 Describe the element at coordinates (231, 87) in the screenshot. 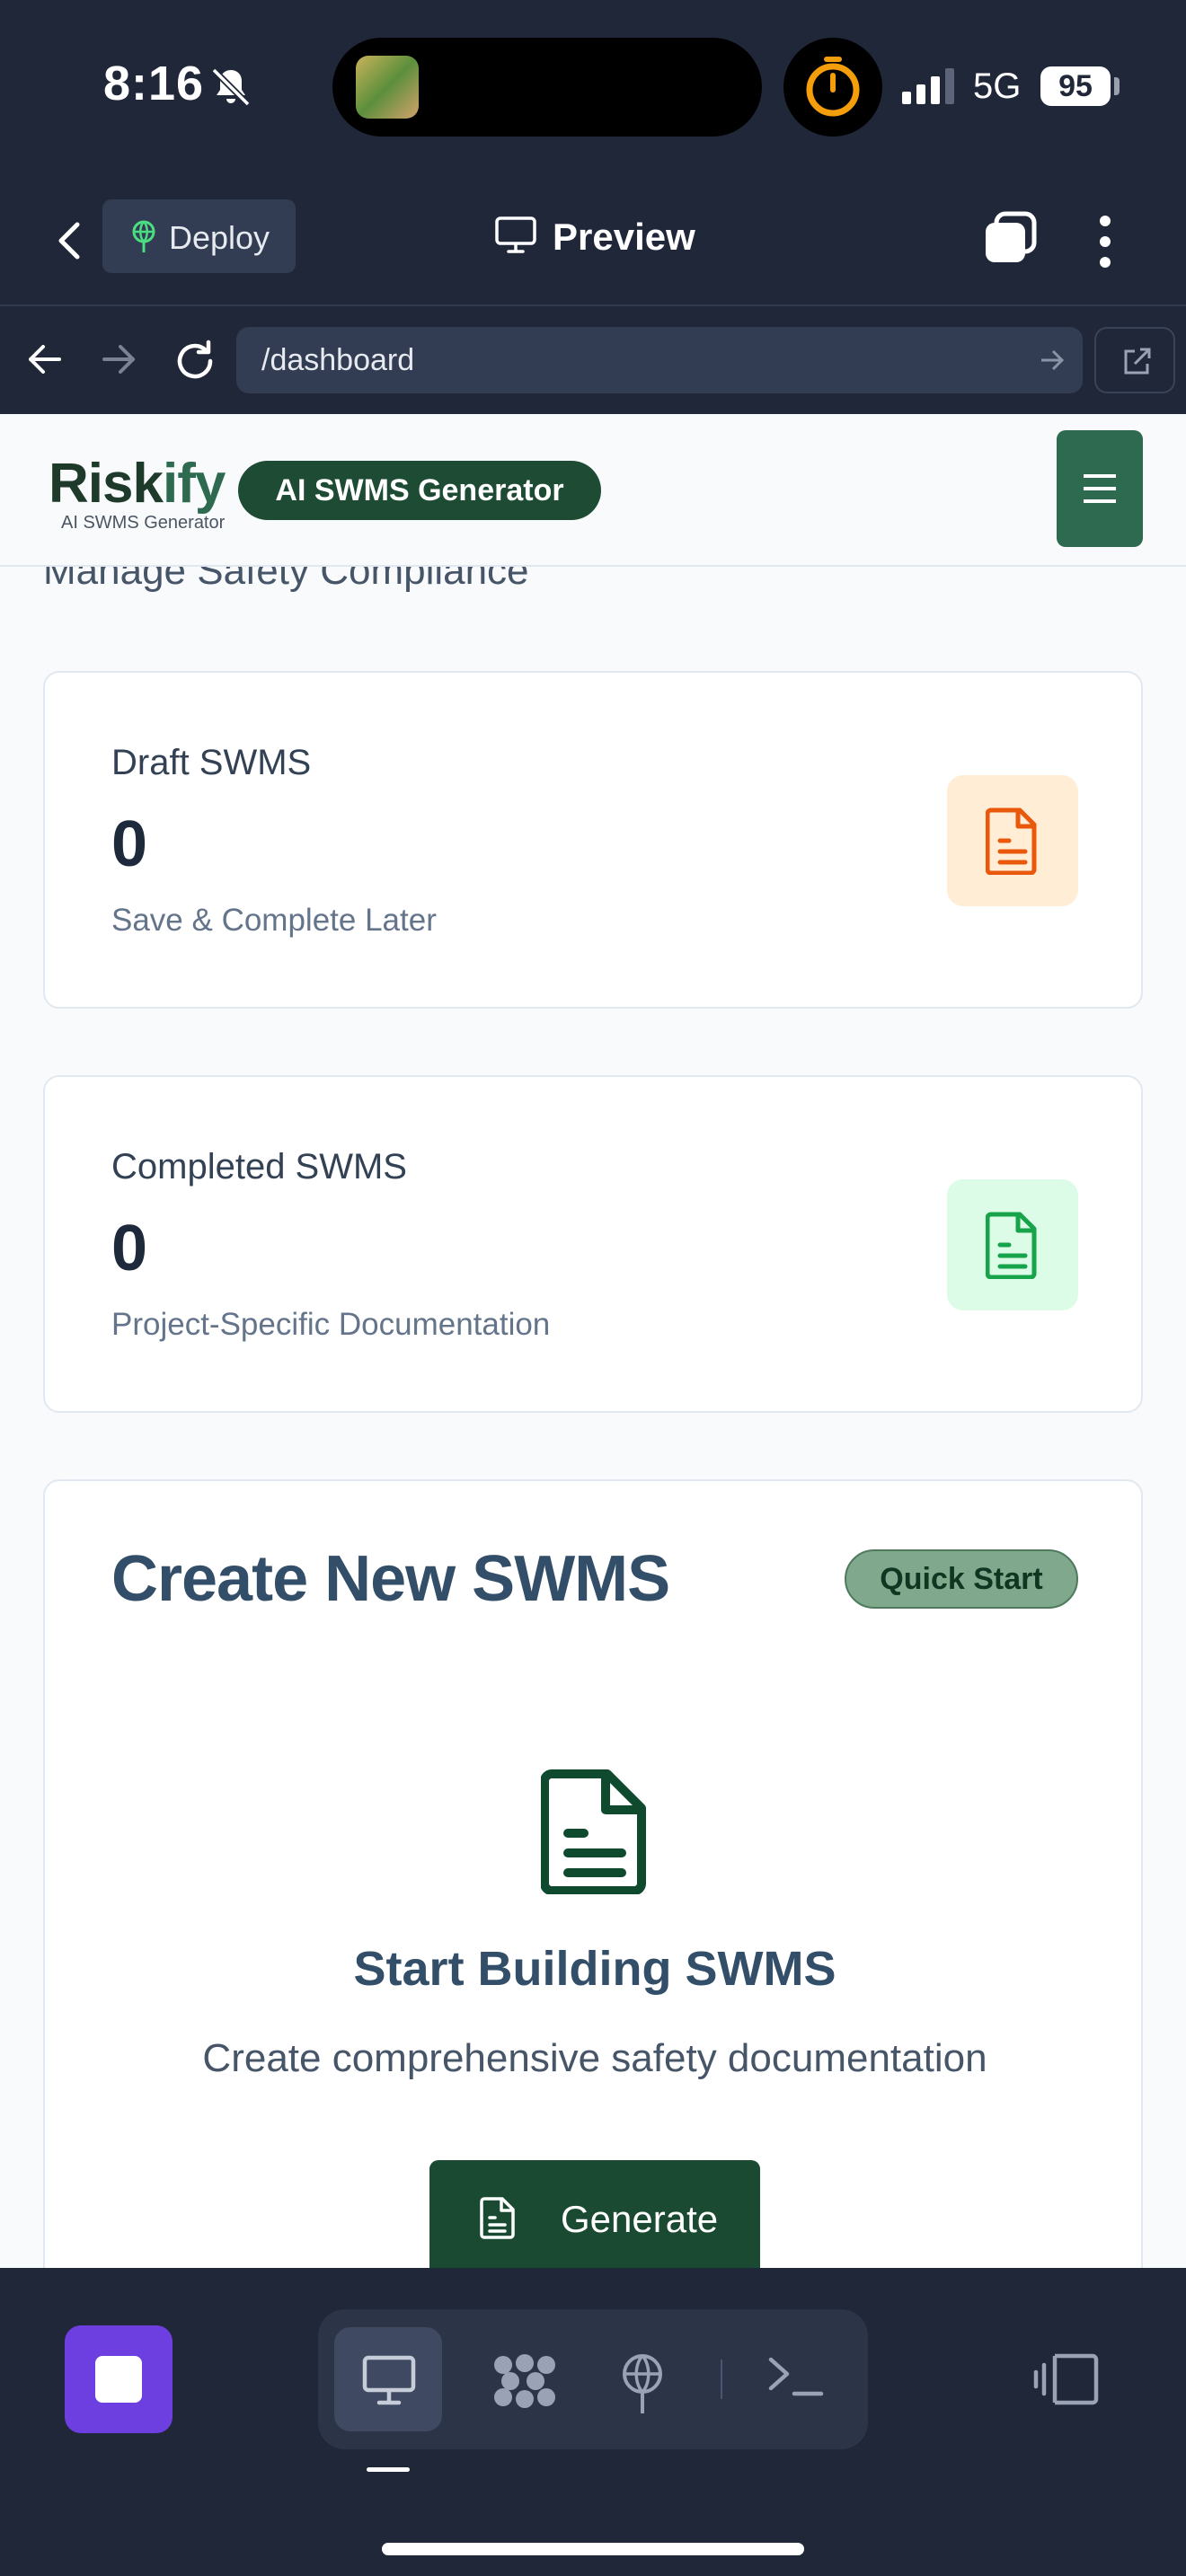

I see `bell-muted-icon` at that location.